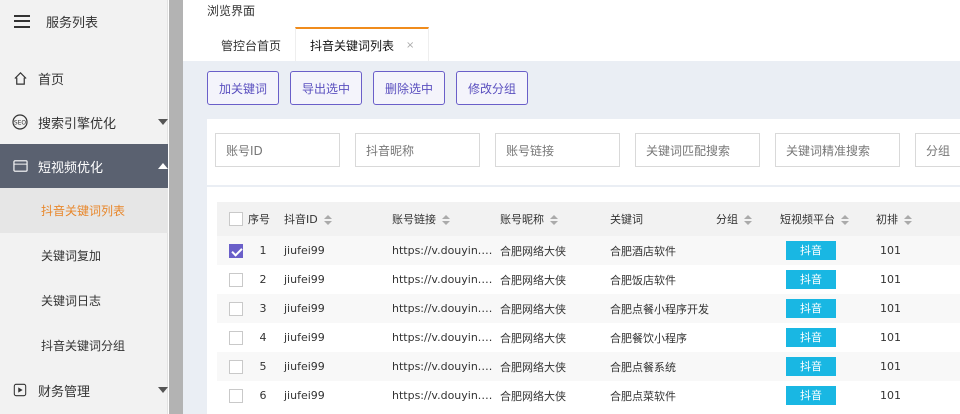  Describe the element at coordinates (84, 390) in the screenshot. I see `sidebar-item-finance: 财务管理` at that location.